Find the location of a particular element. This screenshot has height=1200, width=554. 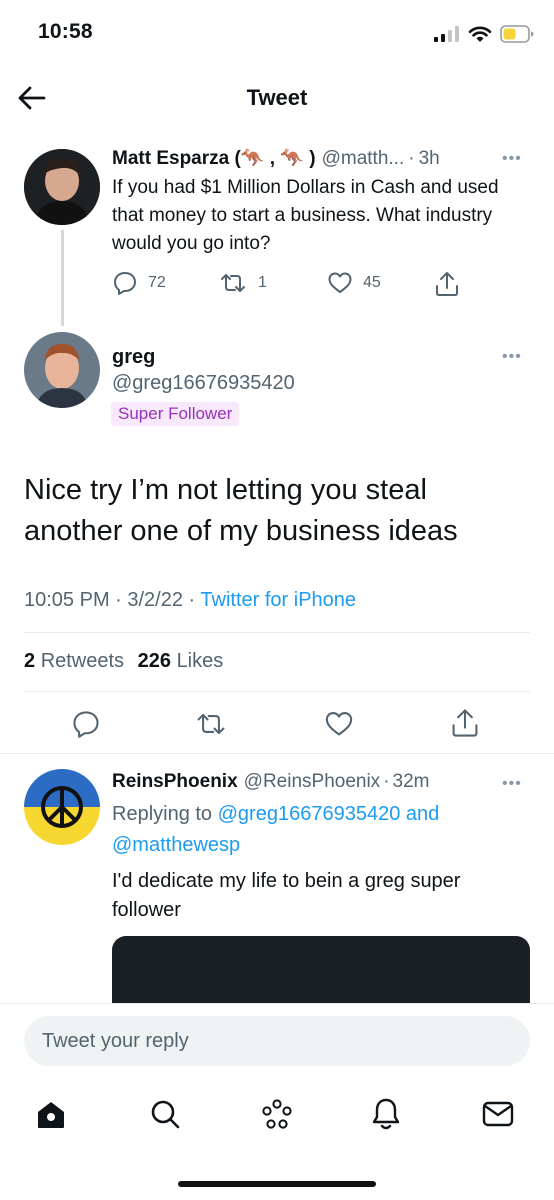

tweet-header: Matt Esparza (🦘 , 🦘 ) @matth... · 3h is located at coordinates (322, 158).